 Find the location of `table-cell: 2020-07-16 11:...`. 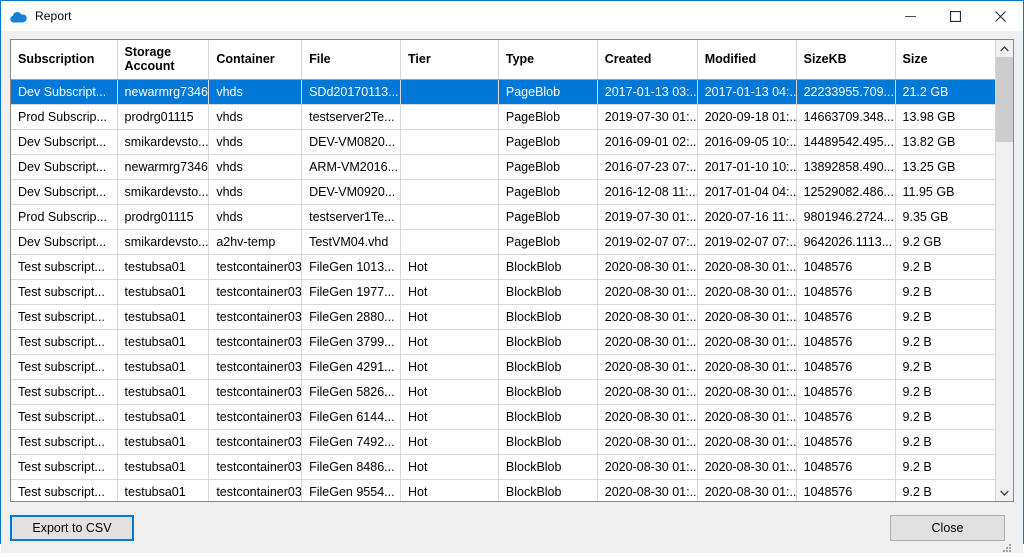

table-cell: 2020-07-16 11:... is located at coordinates (747, 217).